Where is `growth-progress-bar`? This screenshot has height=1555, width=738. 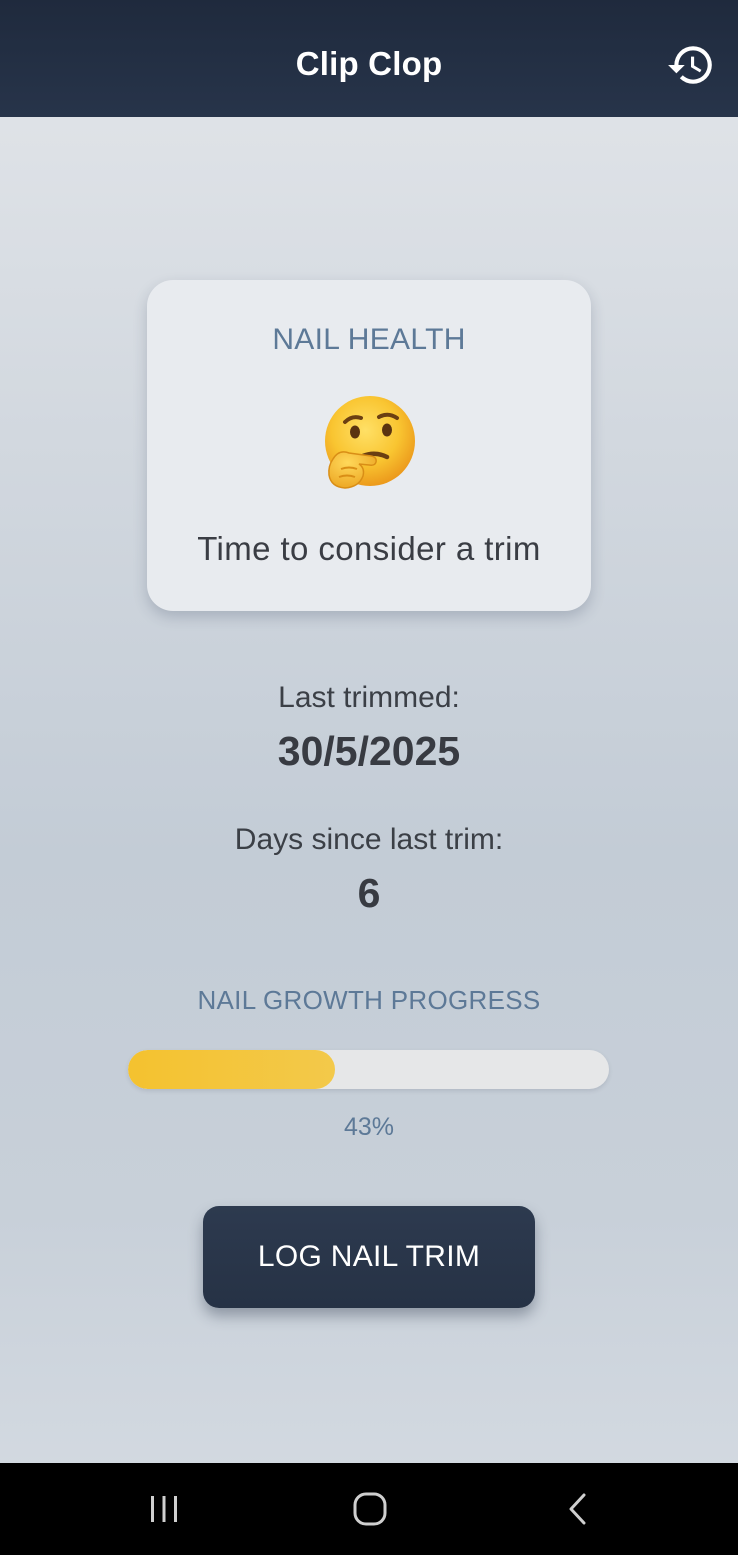
growth-progress-bar is located at coordinates (368, 1069).